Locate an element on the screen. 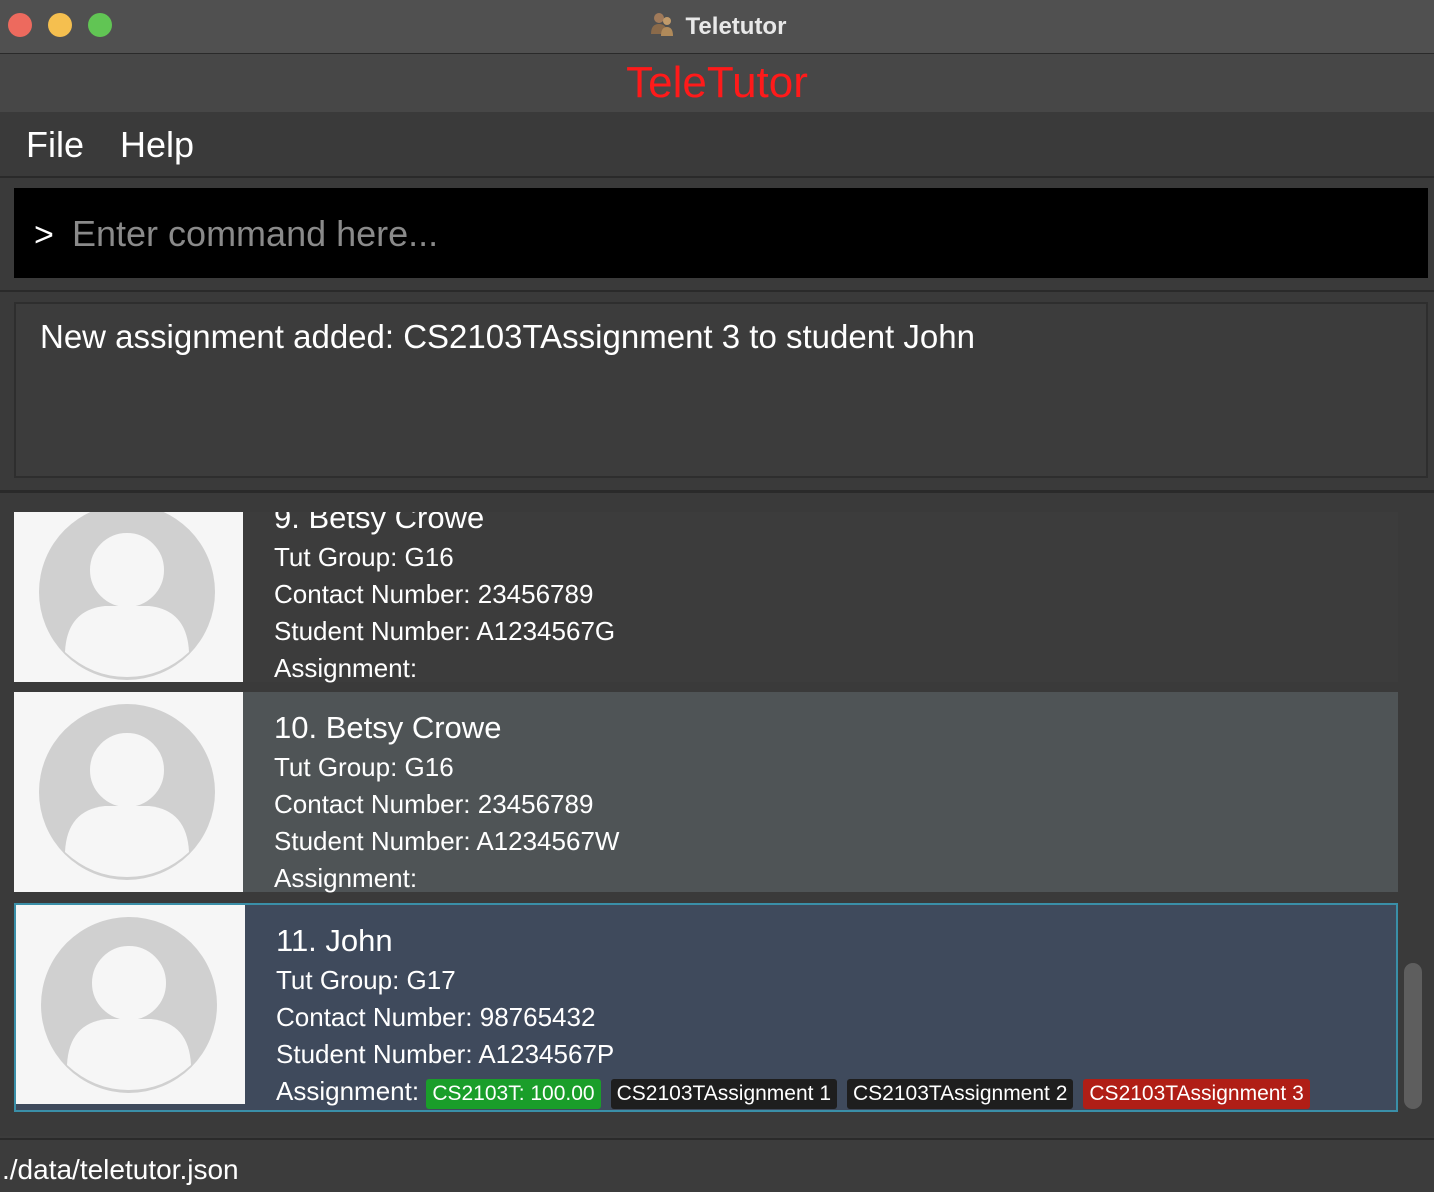 The image size is (1434, 1192). command-panel: > is located at coordinates (717, 235).